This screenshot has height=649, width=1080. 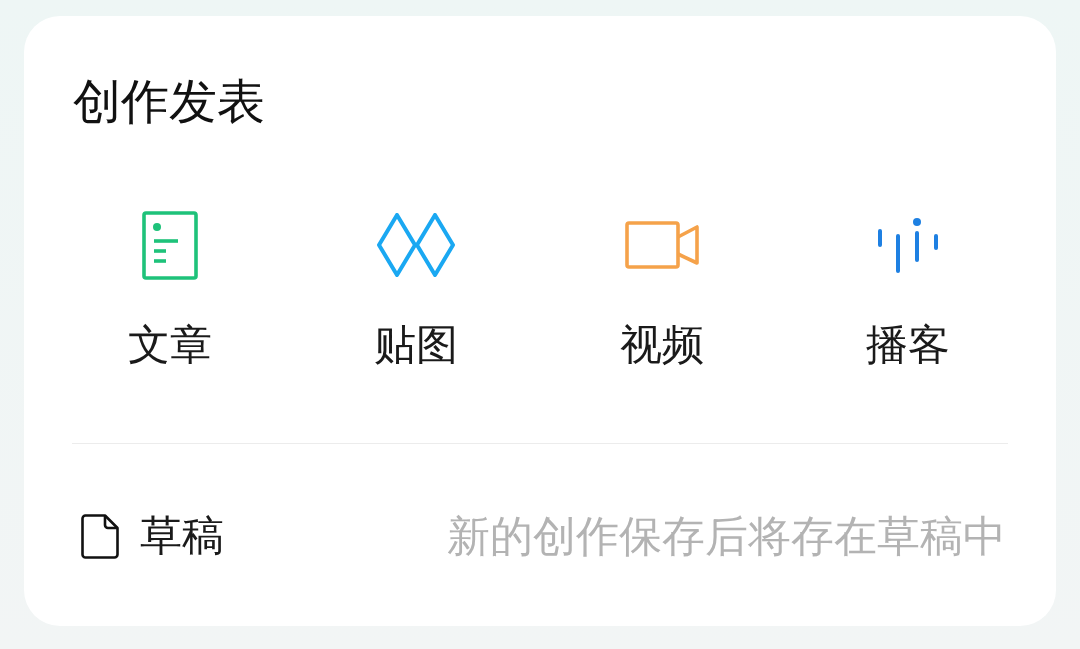 What do you see at coordinates (170, 289) in the screenshot?
I see `article-button: 文章` at bounding box center [170, 289].